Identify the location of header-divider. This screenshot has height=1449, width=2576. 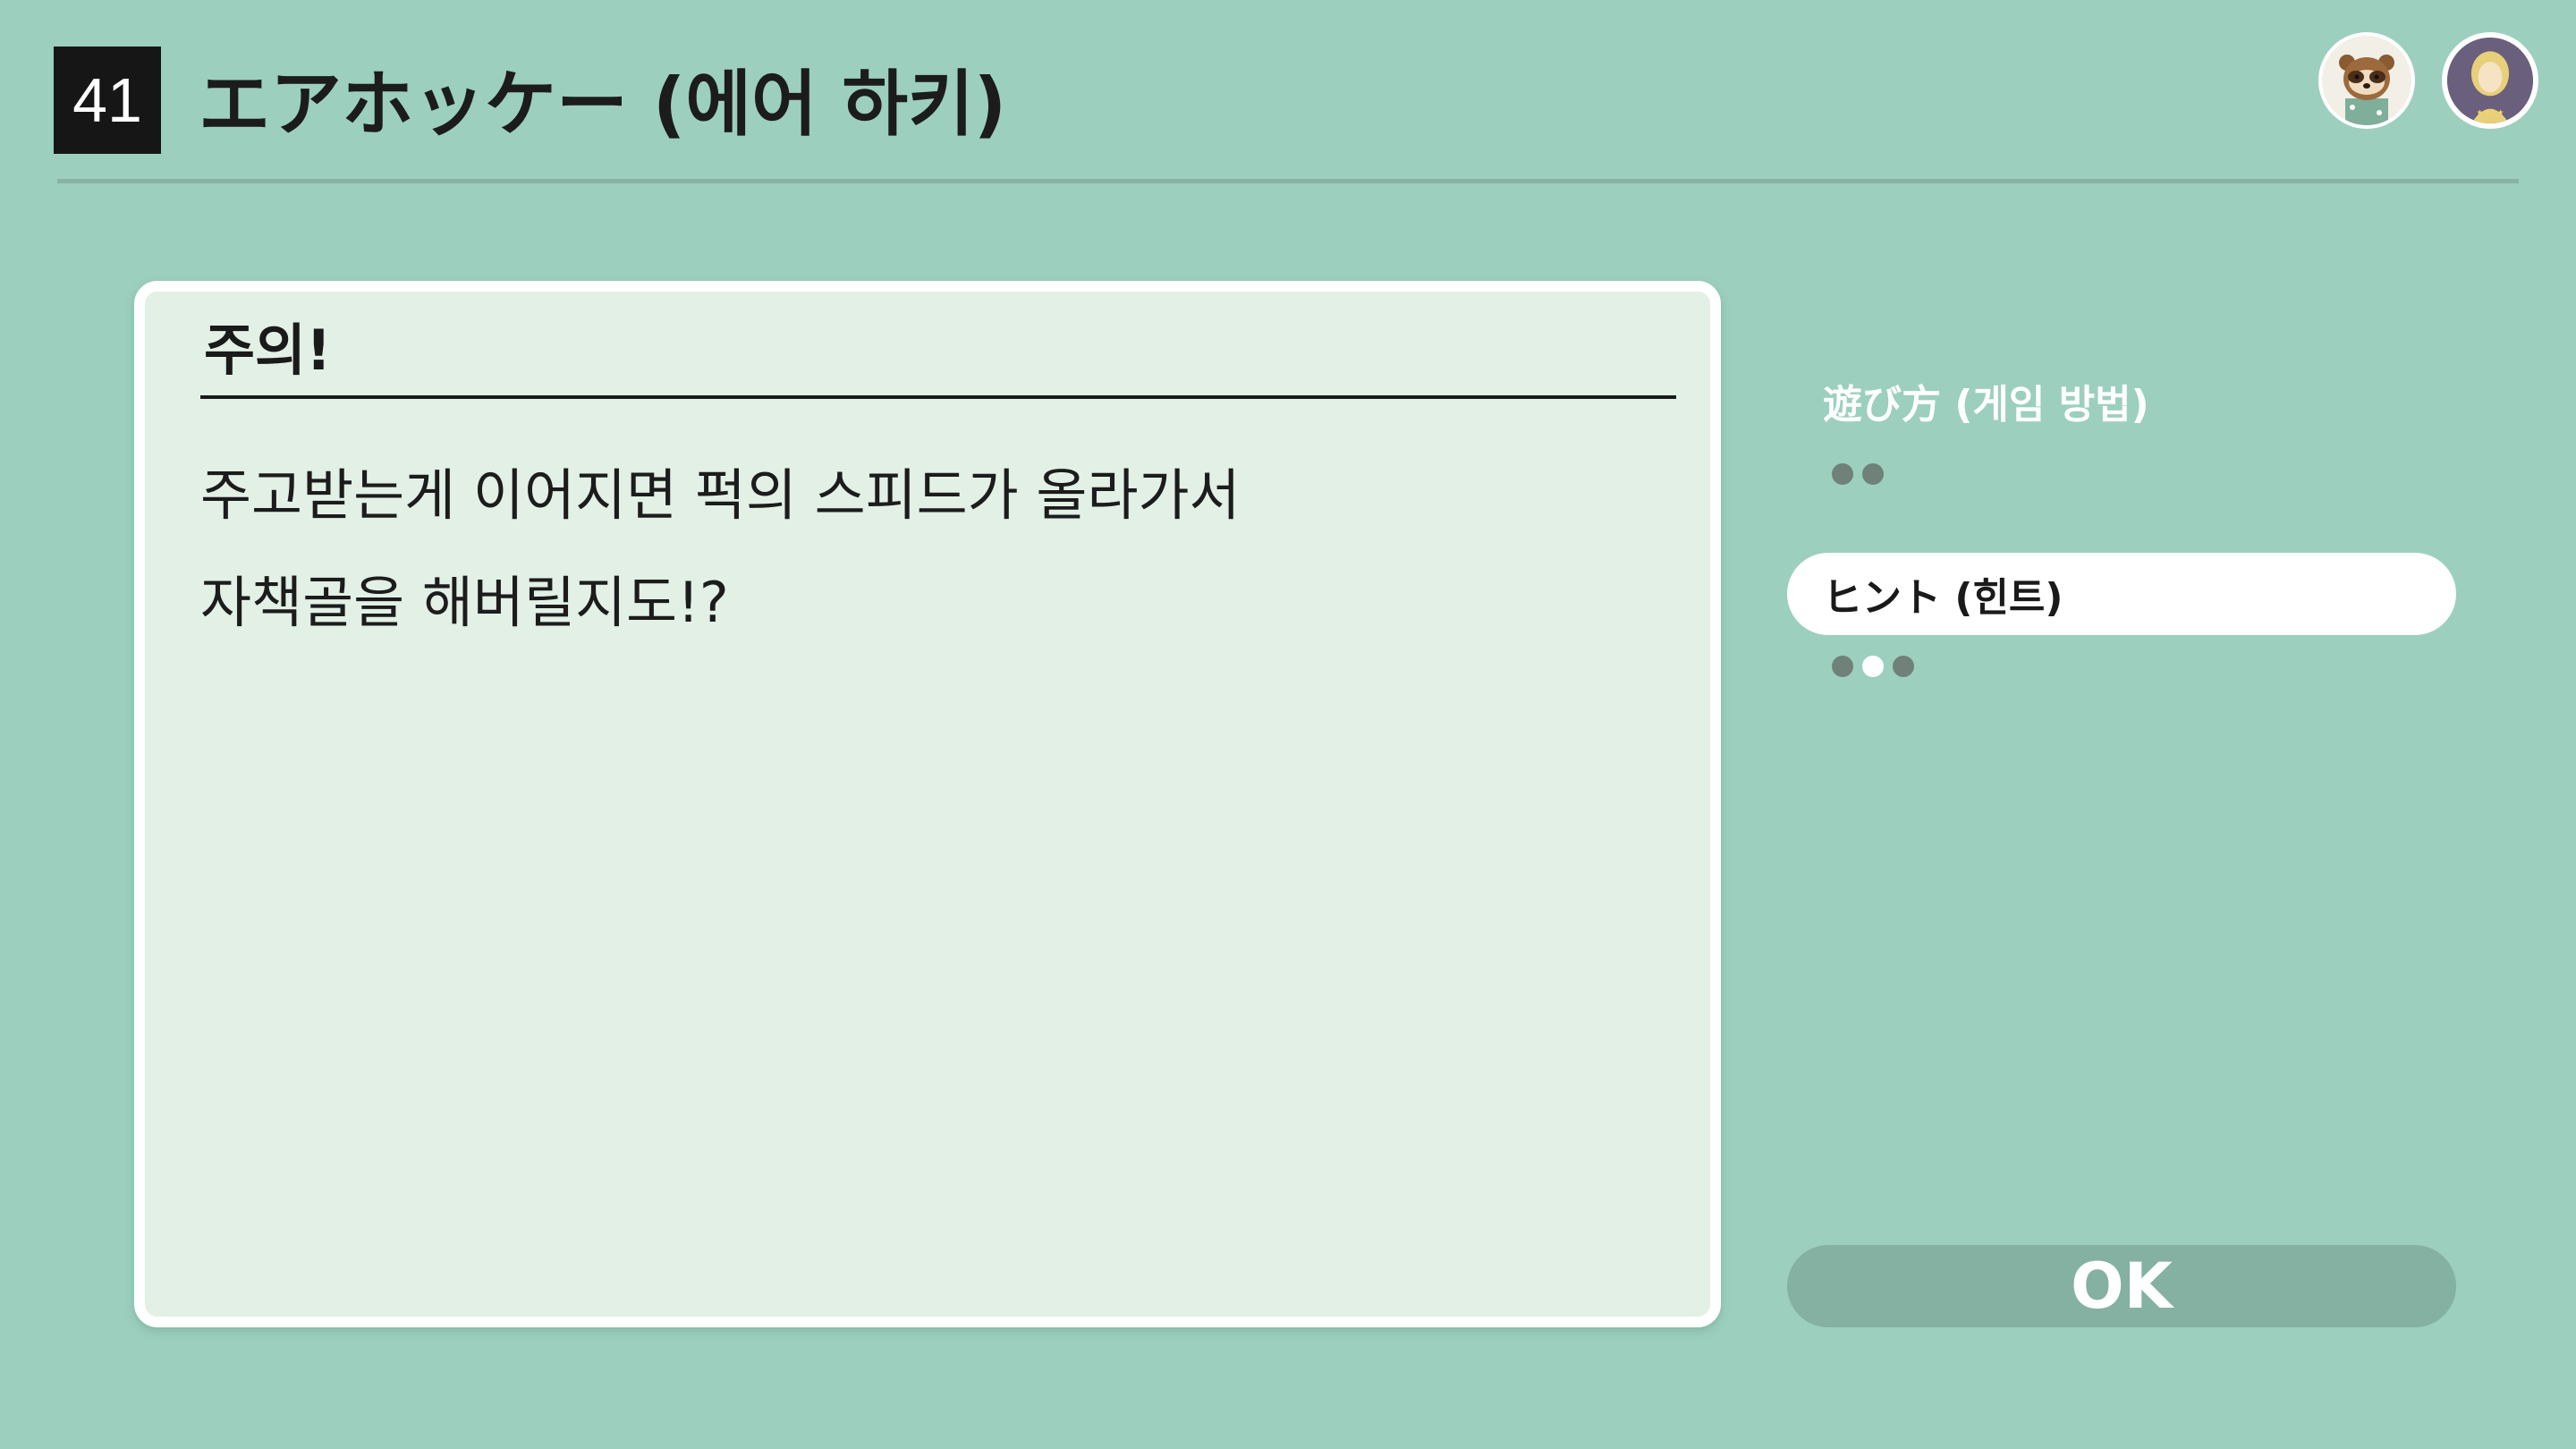
(1288, 181).